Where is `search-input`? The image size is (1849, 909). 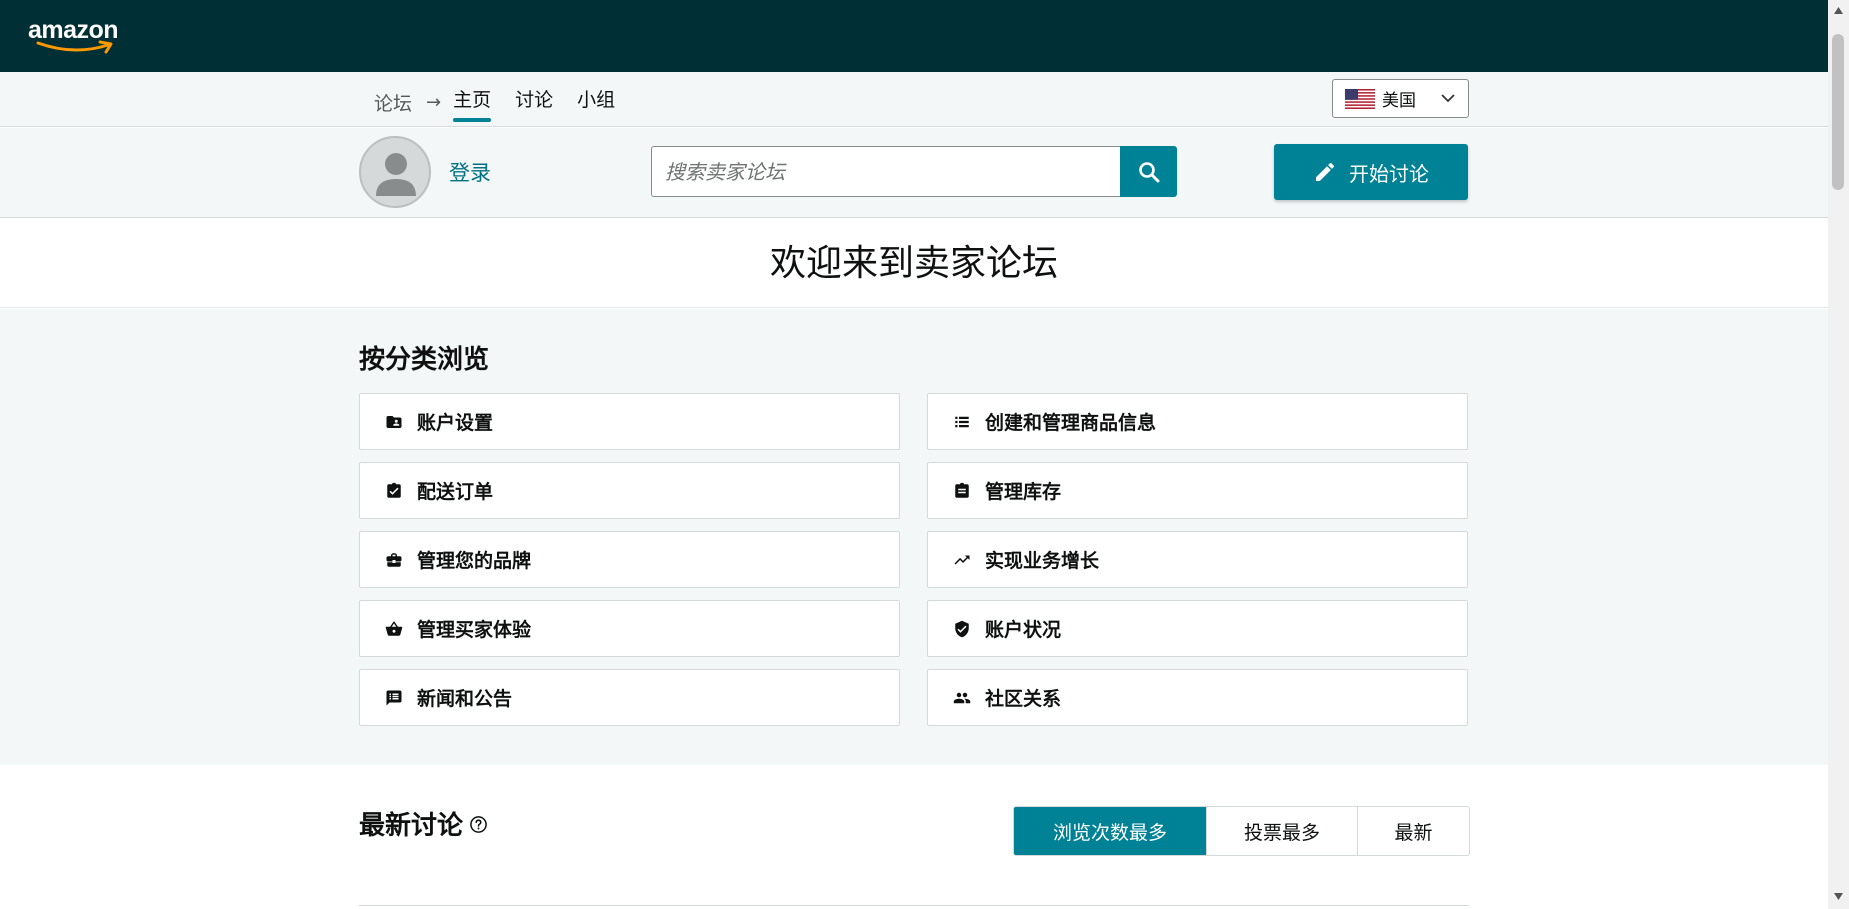 search-input is located at coordinates (886, 171).